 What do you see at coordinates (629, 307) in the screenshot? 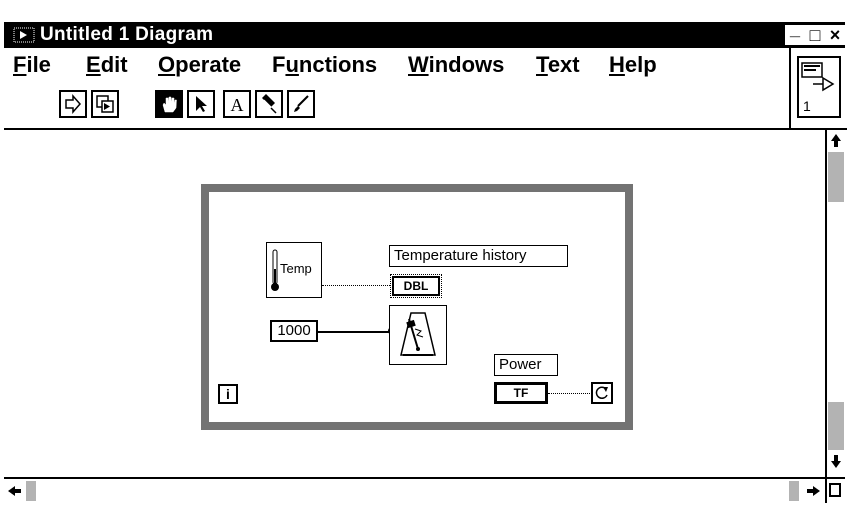
I see `loop-border-right` at bounding box center [629, 307].